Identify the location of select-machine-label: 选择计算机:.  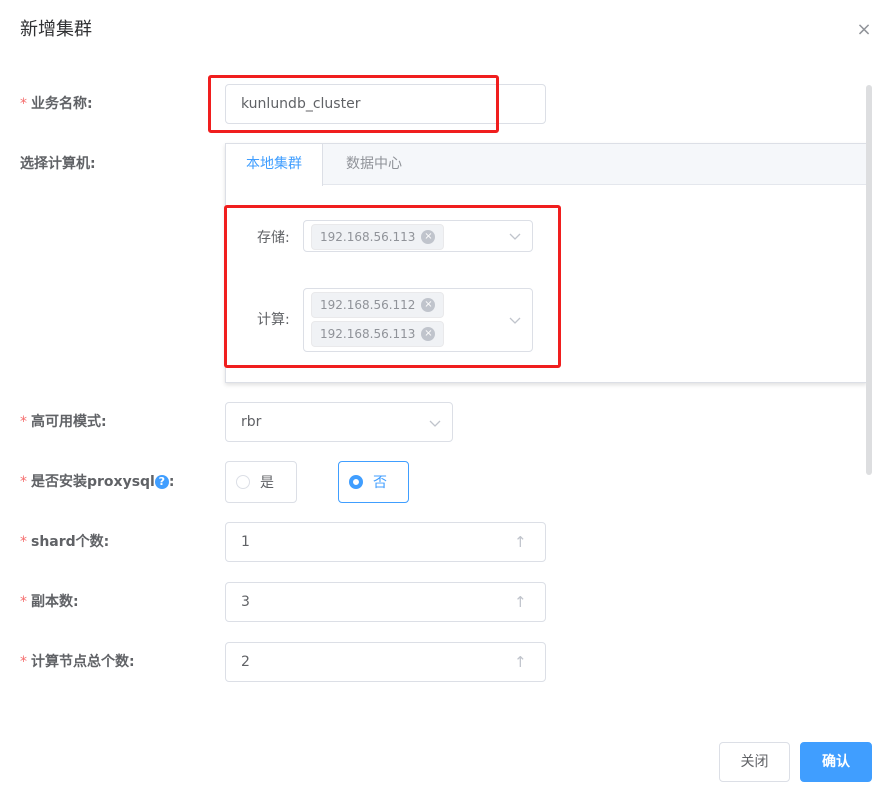
(58, 164).